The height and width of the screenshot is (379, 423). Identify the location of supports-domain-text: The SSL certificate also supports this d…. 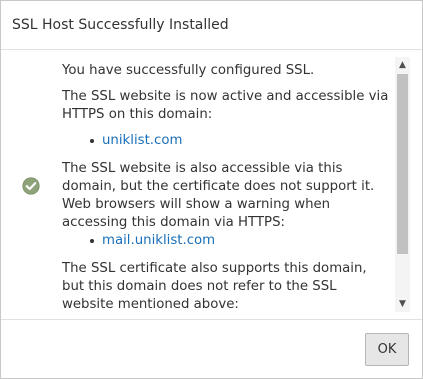
(214, 286).